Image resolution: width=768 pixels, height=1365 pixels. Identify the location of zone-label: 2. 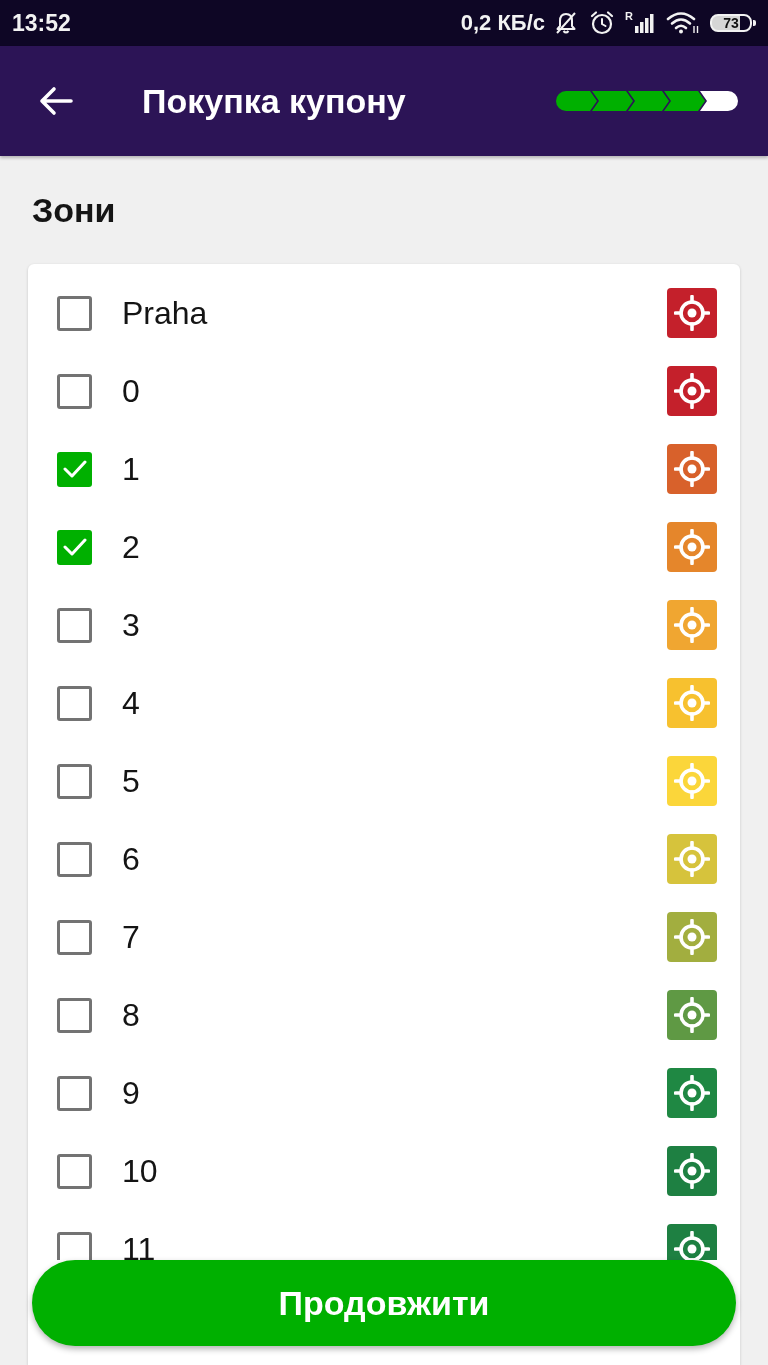
(131, 547).